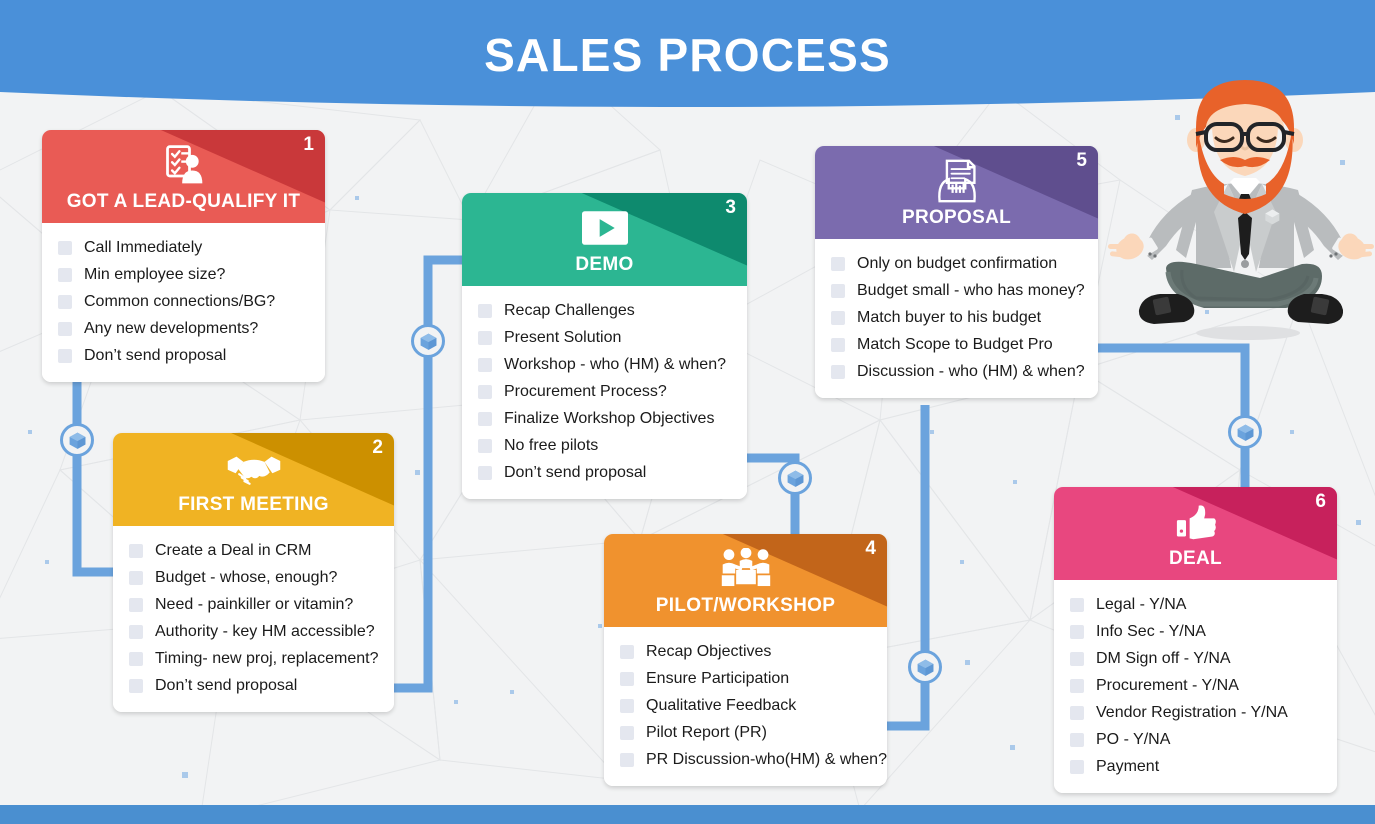  I want to click on checklist-item: Match Scope to Budget Pro, so click(956, 344).